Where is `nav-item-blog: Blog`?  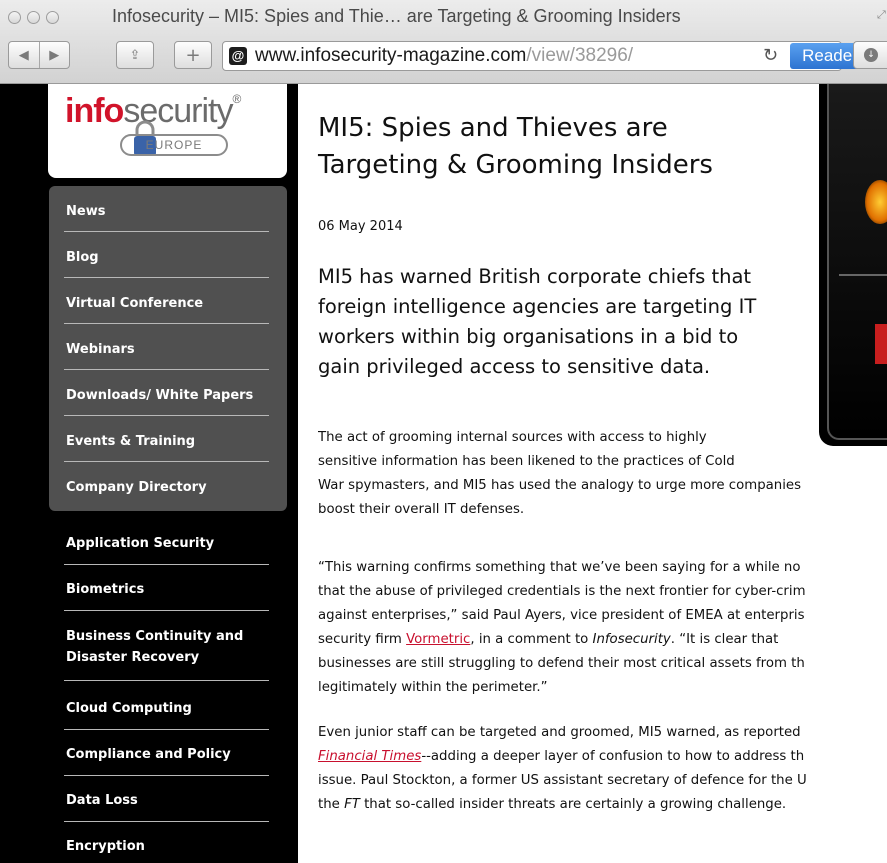 nav-item-blog: Blog is located at coordinates (166, 257).